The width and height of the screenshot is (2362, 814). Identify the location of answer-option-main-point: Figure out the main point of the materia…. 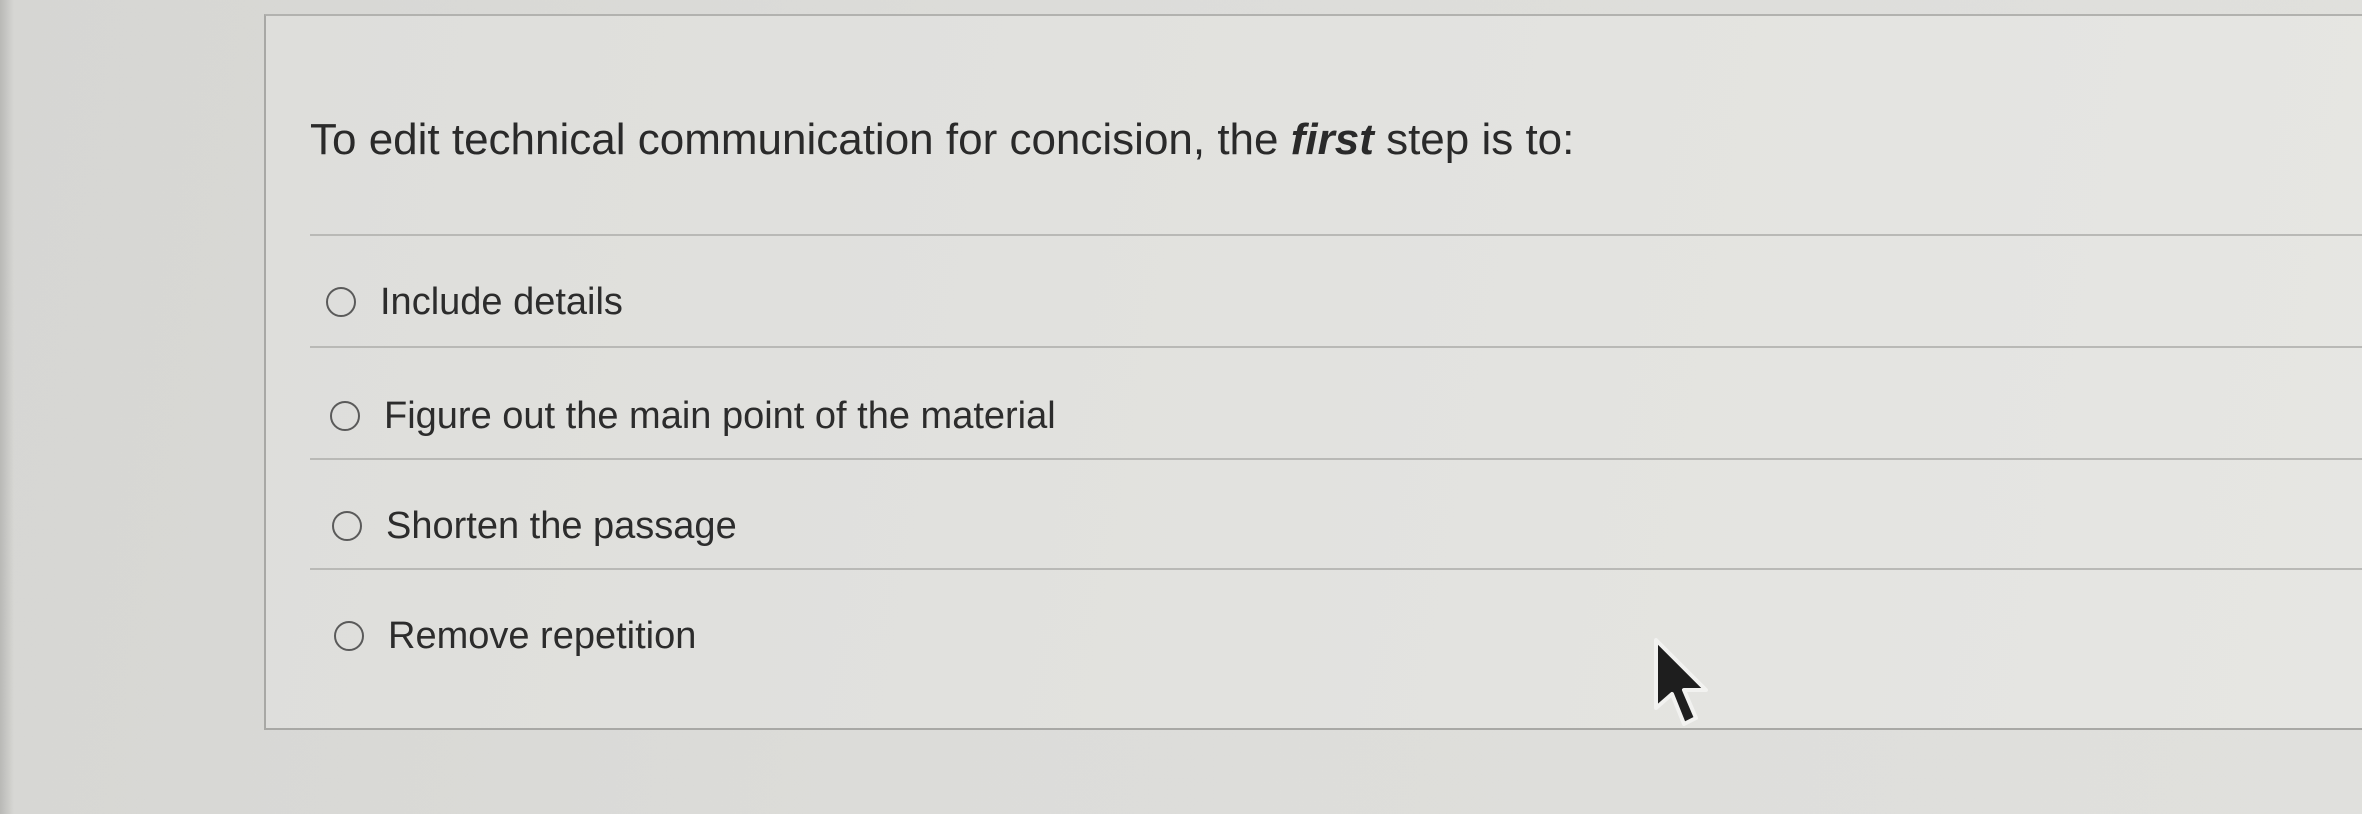
(693, 416).